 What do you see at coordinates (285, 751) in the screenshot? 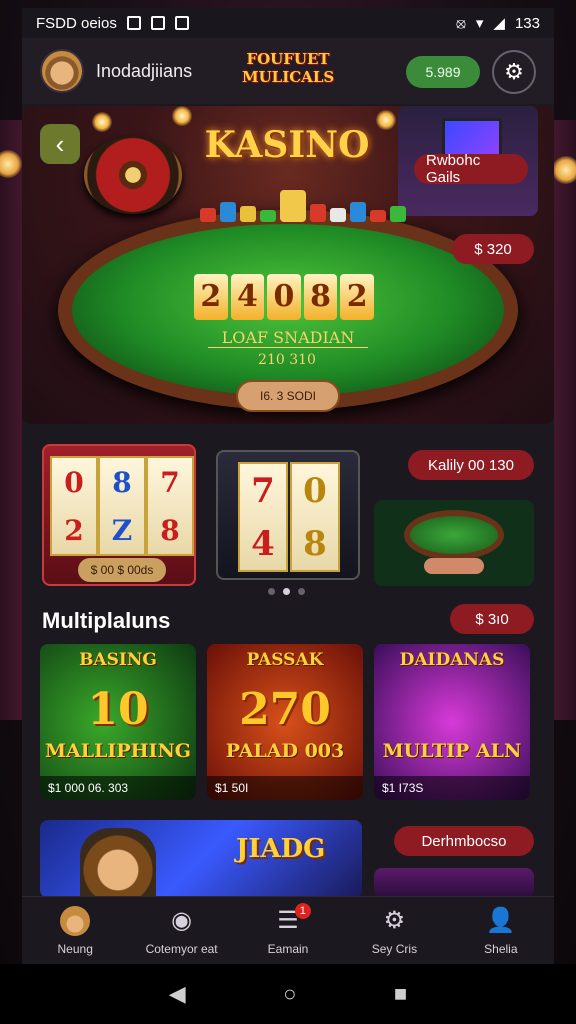
I see `game-subtitle: PALAD 003` at bounding box center [285, 751].